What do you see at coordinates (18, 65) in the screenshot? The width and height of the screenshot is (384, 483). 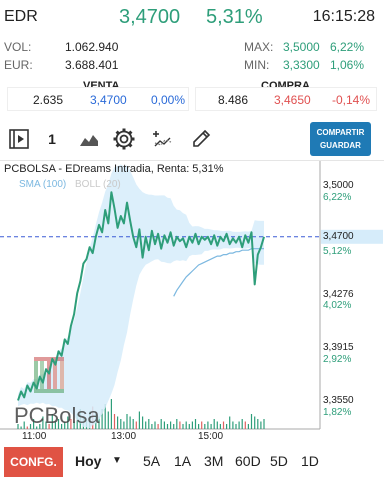 I see `turnover-label: EUR:` at bounding box center [18, 65].